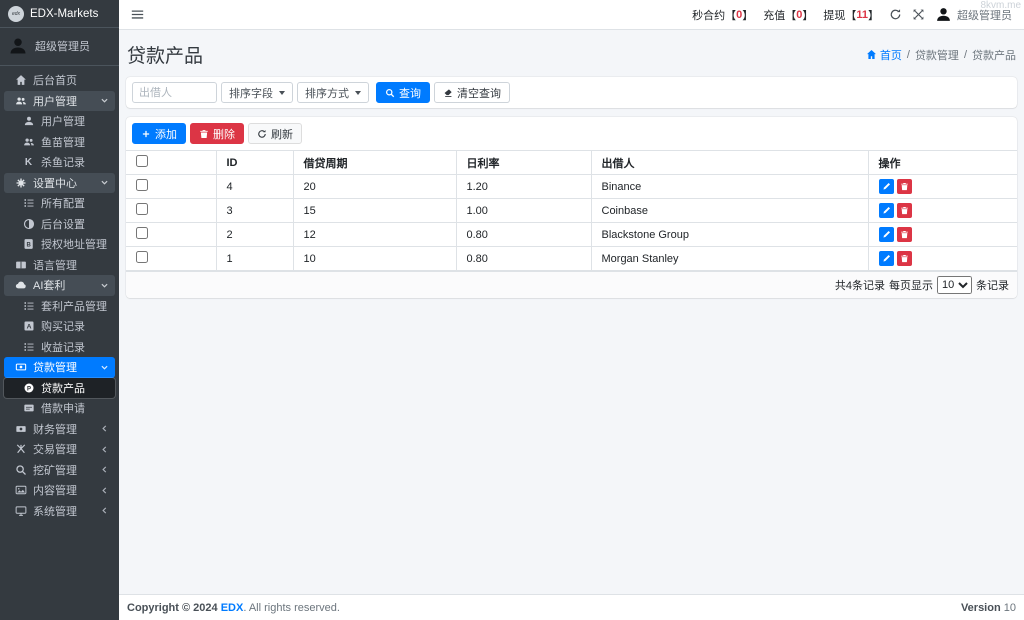 The image size is (1024, 620). What do you see at coordinates (20, 182) in the screenshot?
I see `cogs-icon` at bounding box center [20, 182].